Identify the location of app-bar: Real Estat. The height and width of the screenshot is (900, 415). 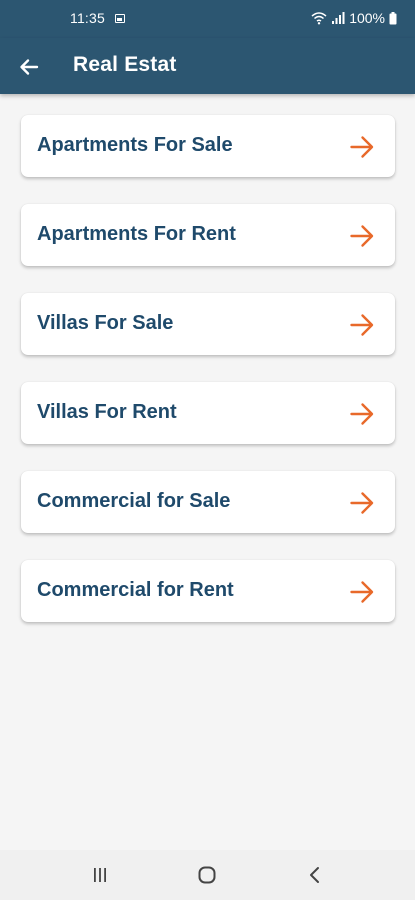
(207, 66).